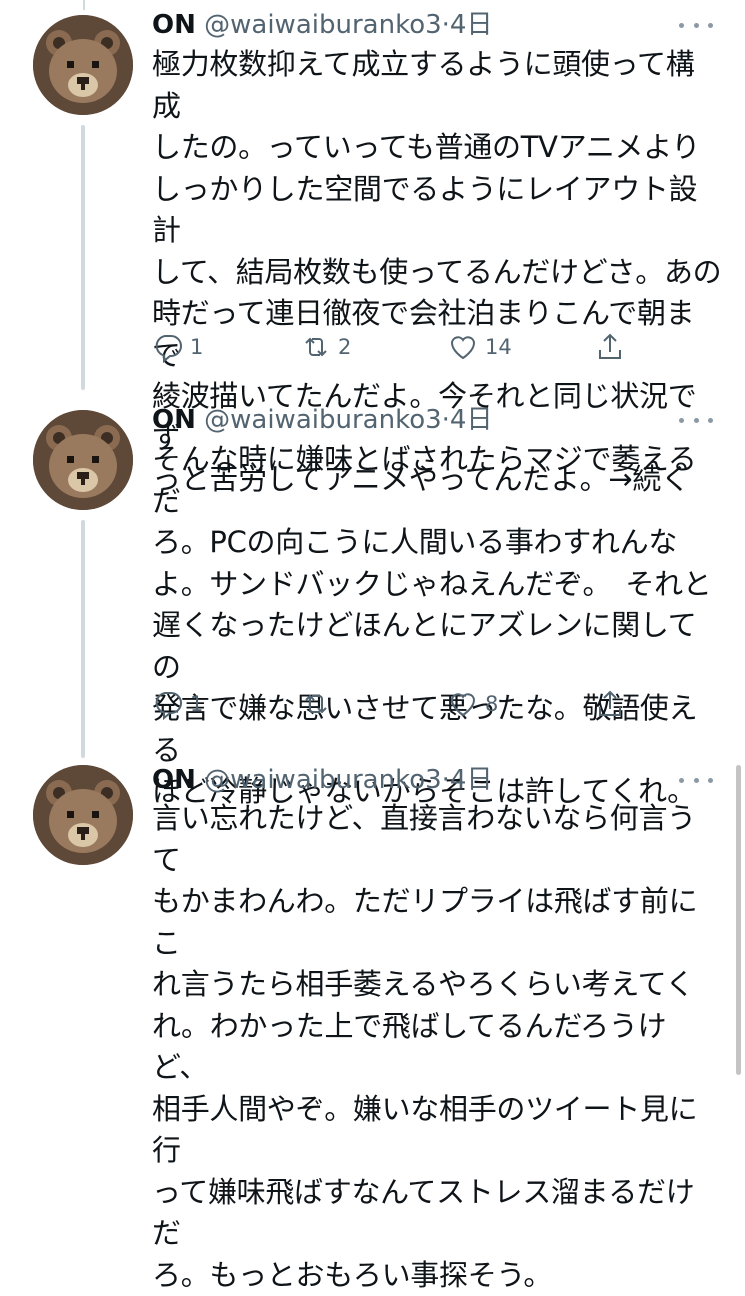 This screenshot has width=745, height=1296. I want to click on scrollbar, so click(738, 920).